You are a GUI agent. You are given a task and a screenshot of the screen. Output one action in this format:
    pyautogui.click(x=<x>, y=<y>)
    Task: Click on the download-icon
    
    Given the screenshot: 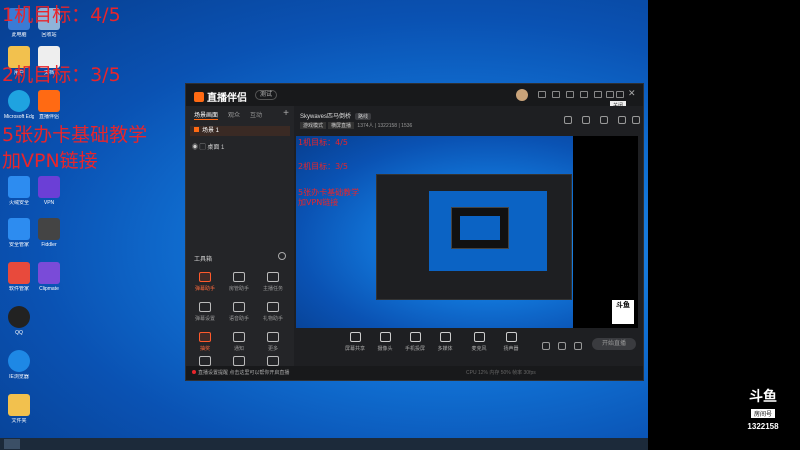 What is the action you would take?
    pyautogui.click(x=273, y=361)
    